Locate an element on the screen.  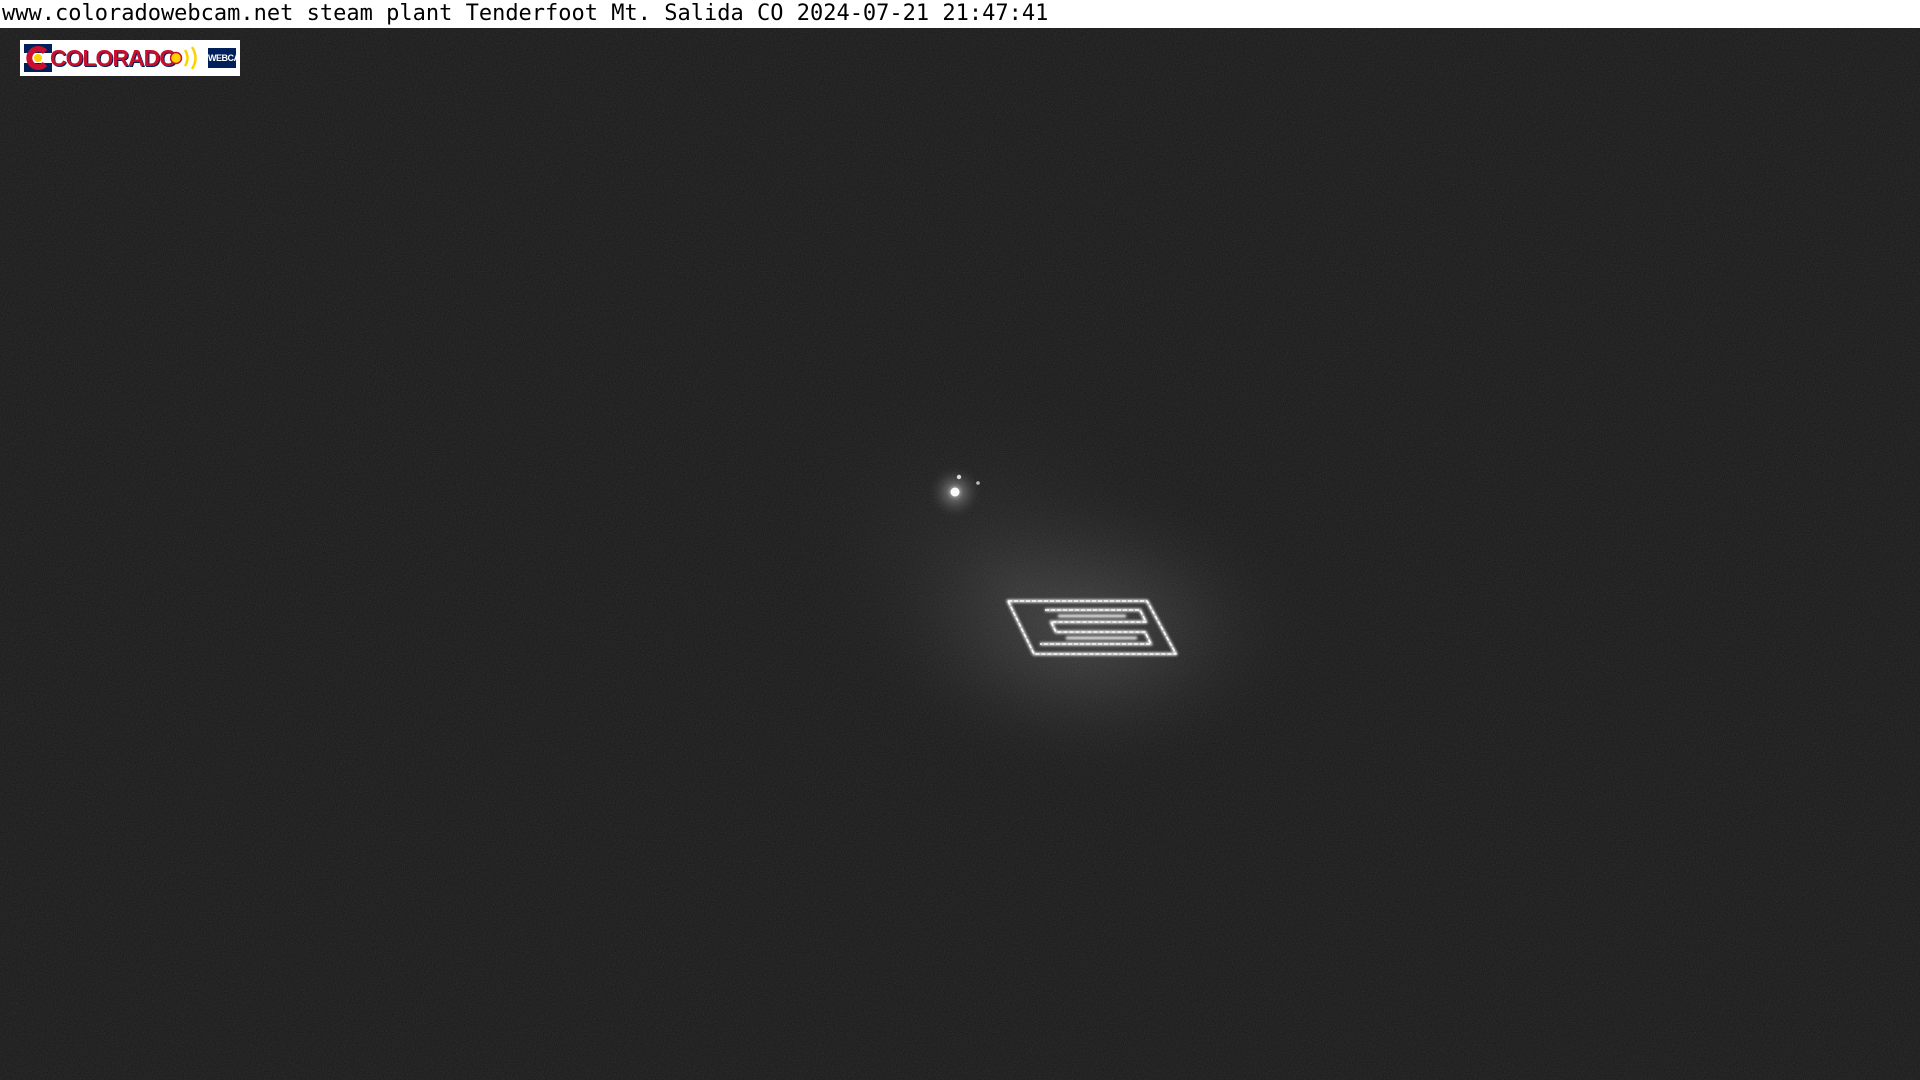
logo-webcam-badge: WEBCAM is located at coordinates (222, 58).